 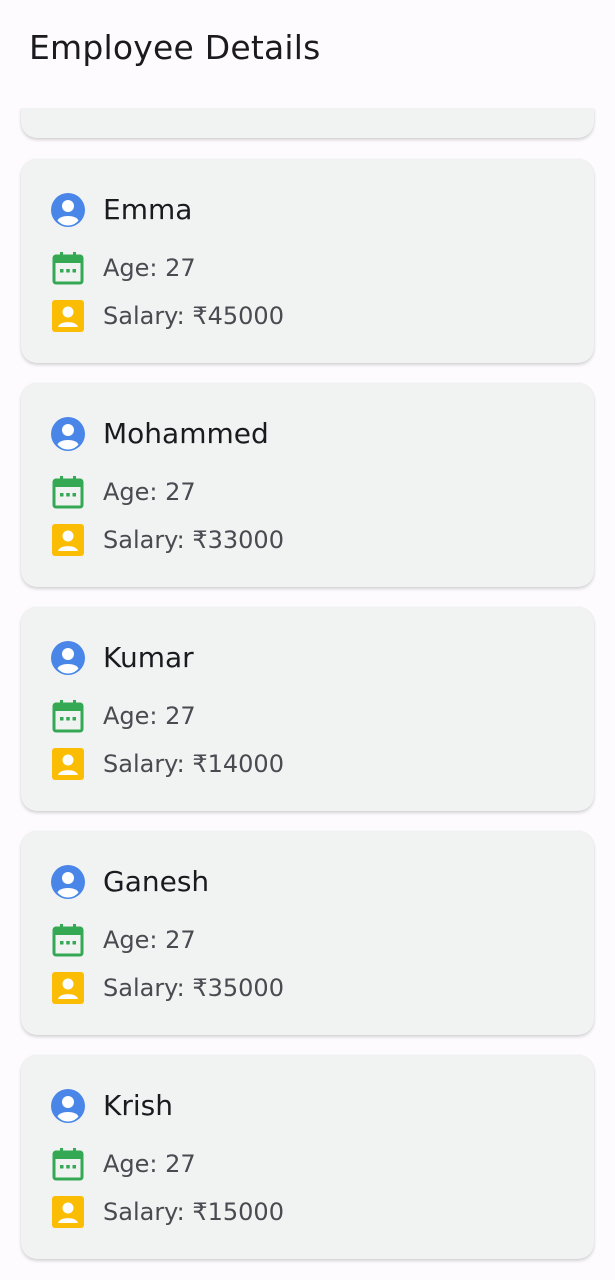 I want to click on page-title: Employee Details, so click(x=175, y=47).